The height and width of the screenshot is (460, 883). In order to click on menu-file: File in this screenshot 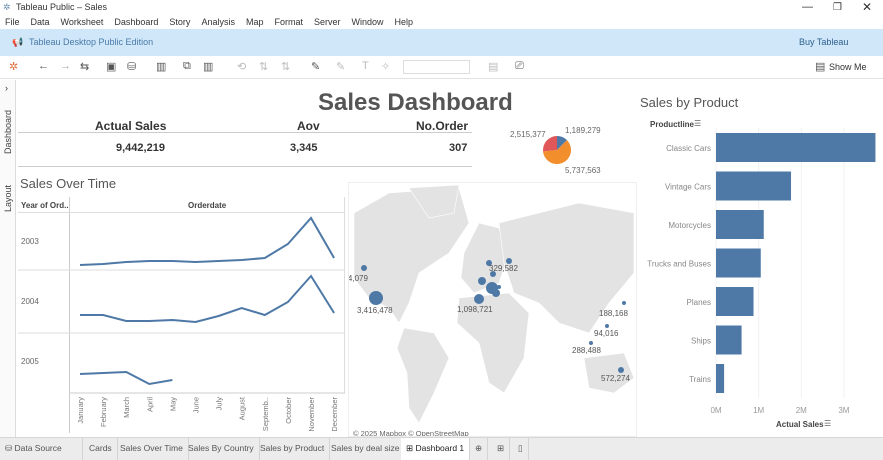, I will do `click(12, 22)`.